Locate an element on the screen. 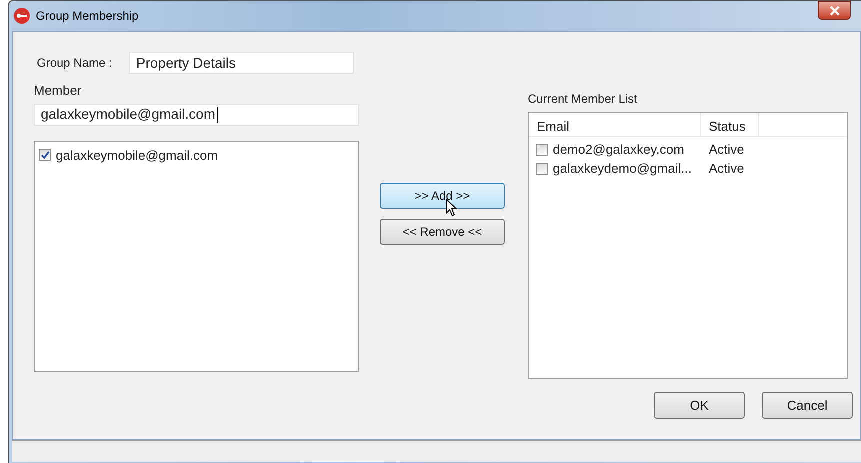 The image size is (861, 463). close-icon is located at coordinates (835, 11).